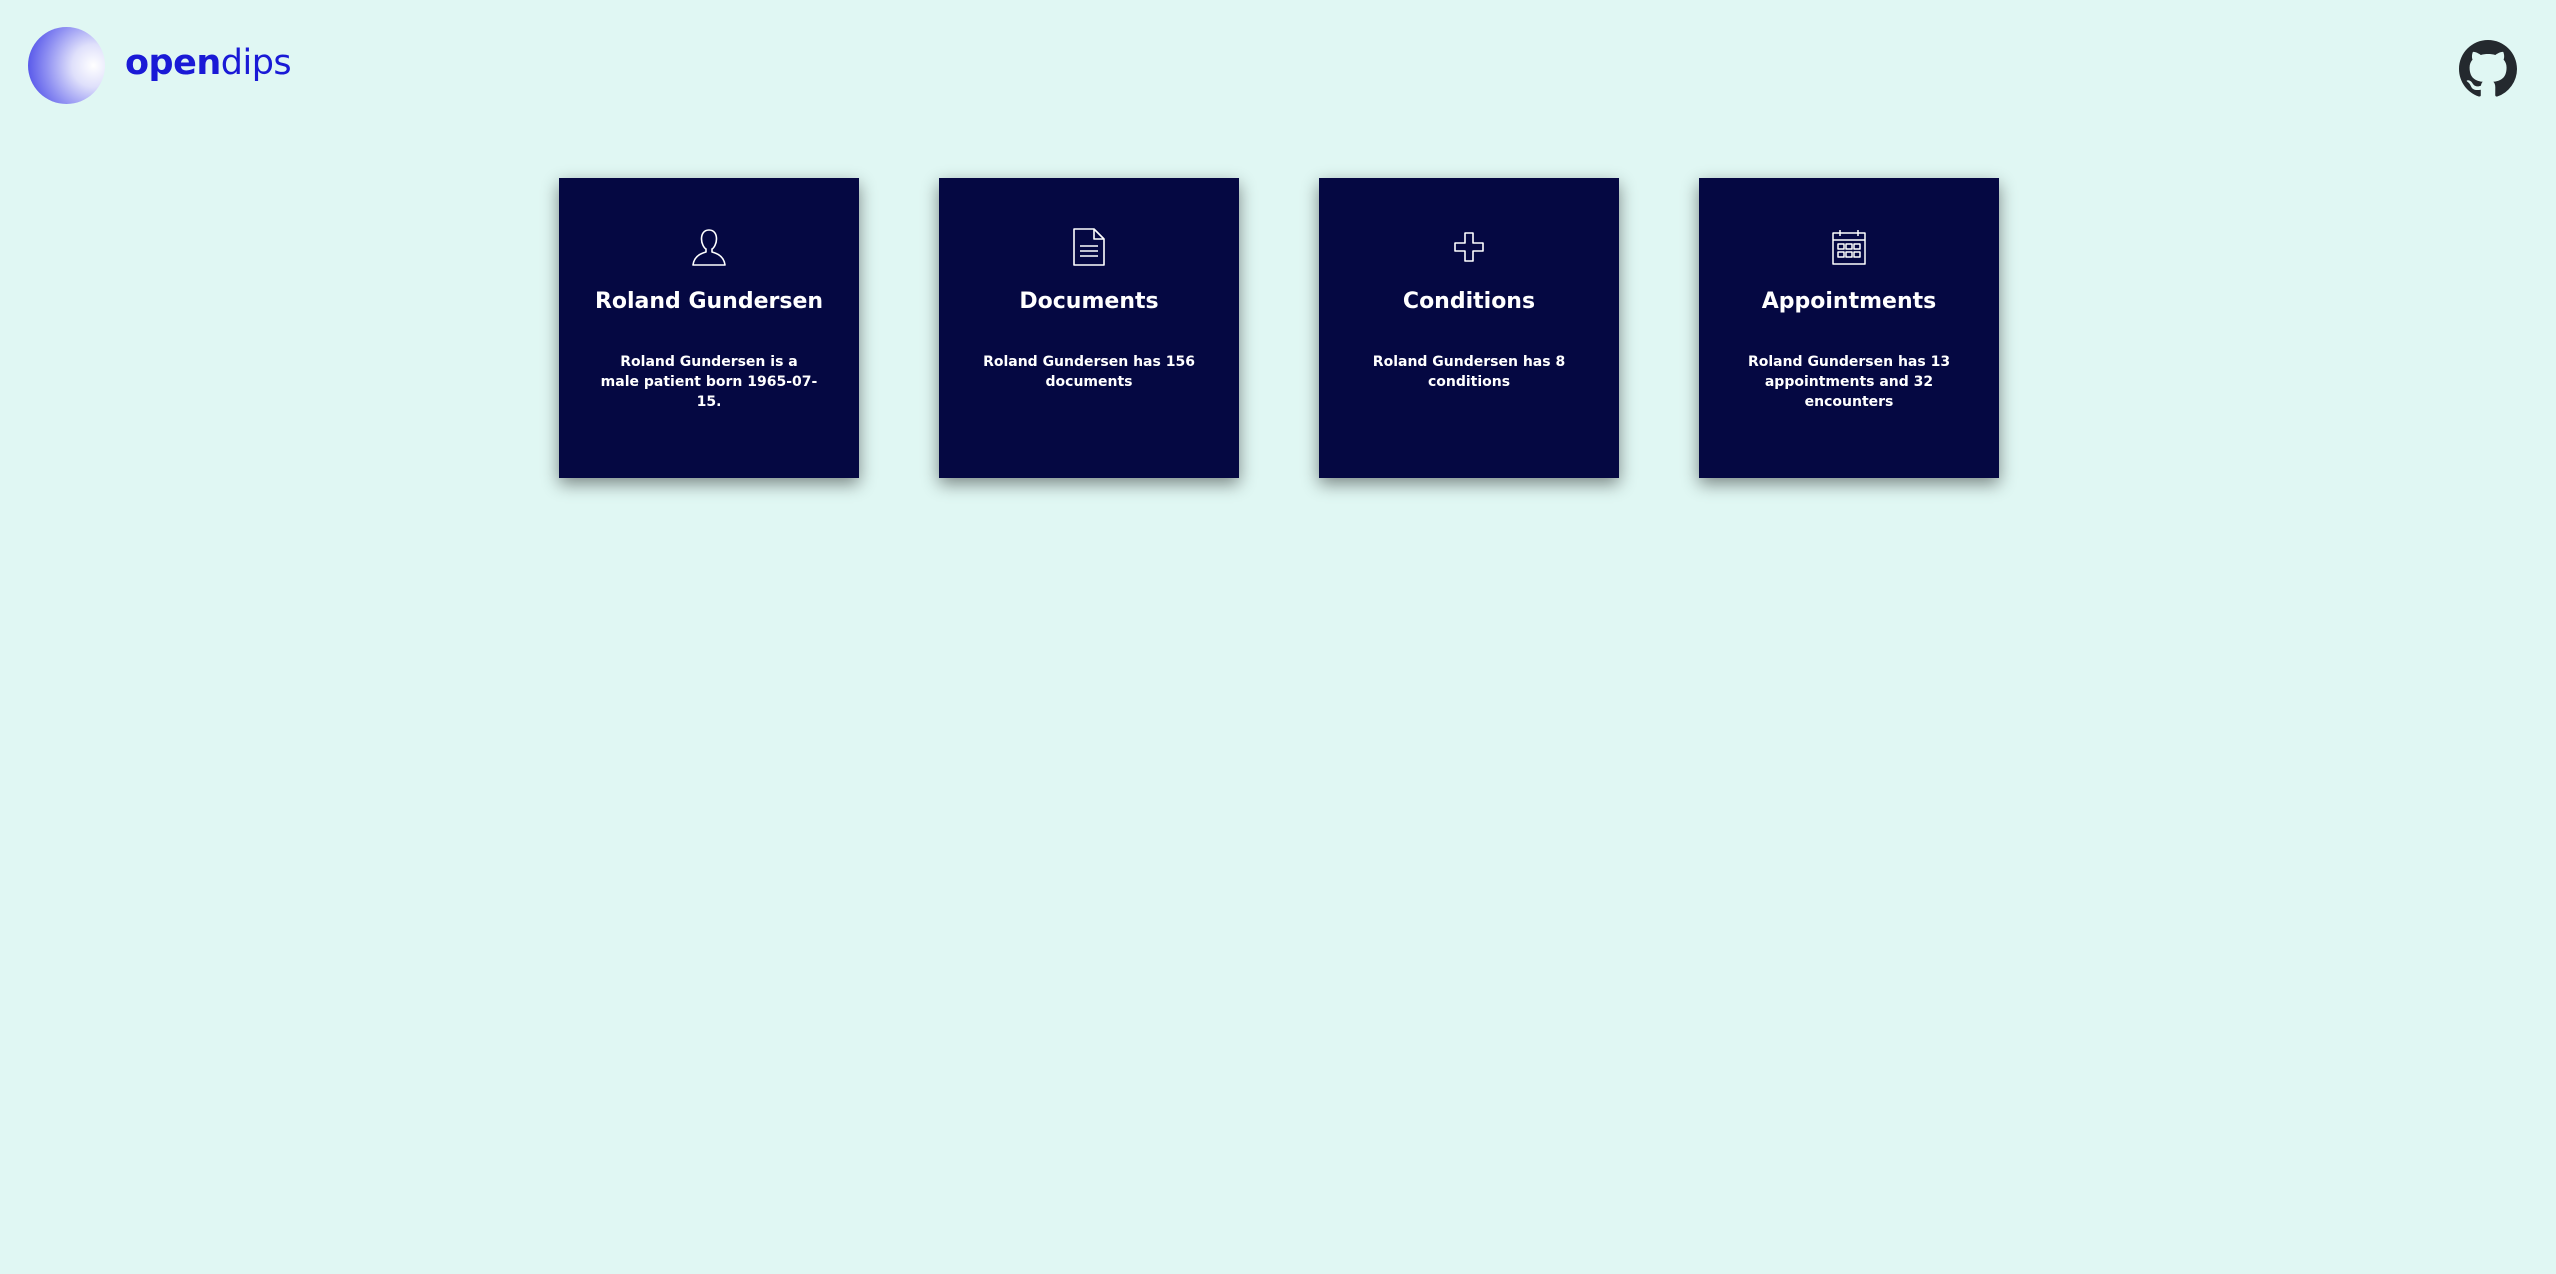 This screenshot has width=2556, height=1274. I want to click on document-icon, so click(1089, 247).